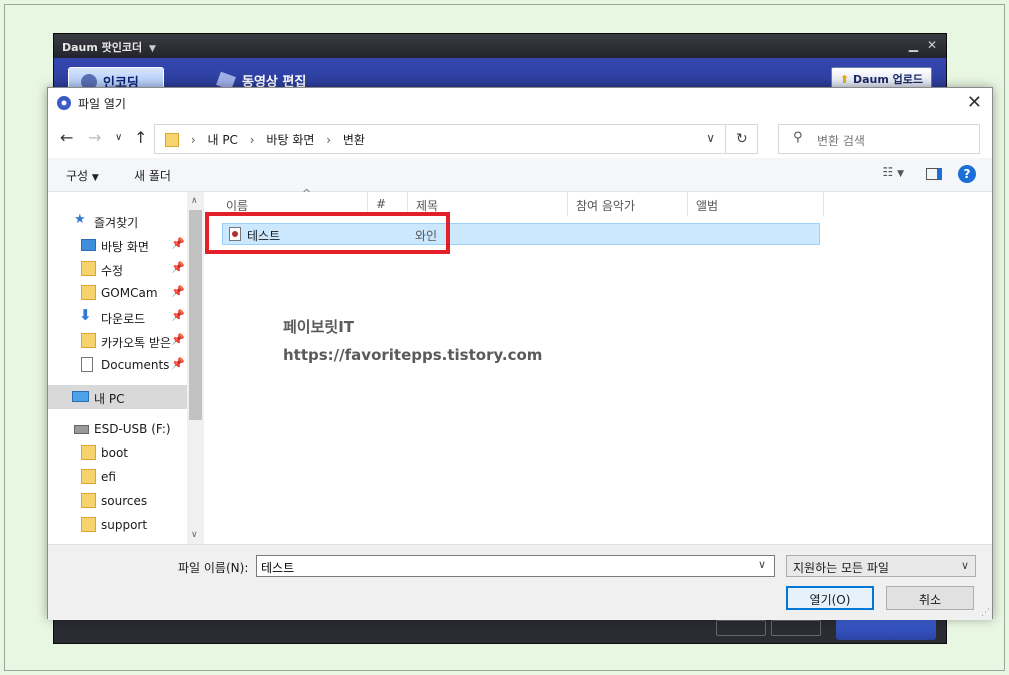  I want to click on help-icon: ?, so click(967, 174).